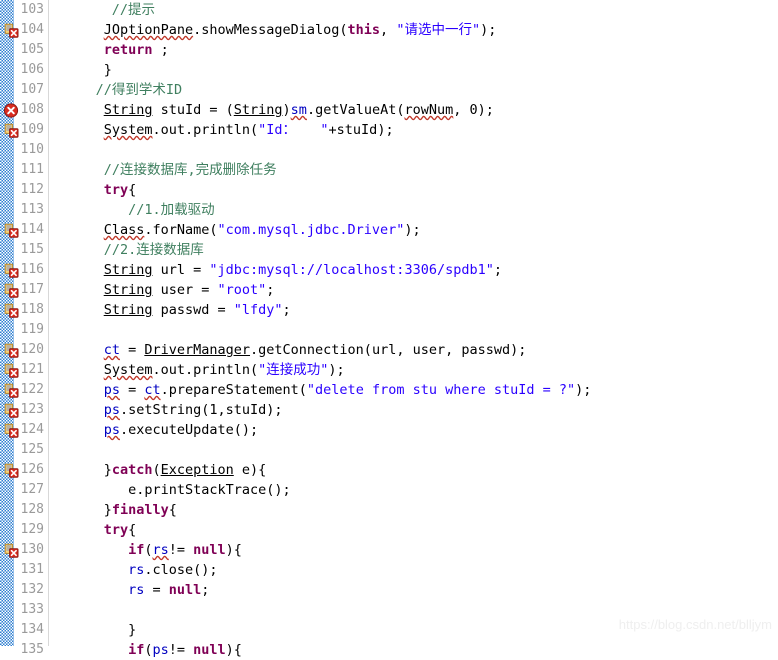 The image size is (778, 660). What do you see at coordinates (116, 190) in the screenshot?
I see `code-token: try` at bounding box center [116, 190].